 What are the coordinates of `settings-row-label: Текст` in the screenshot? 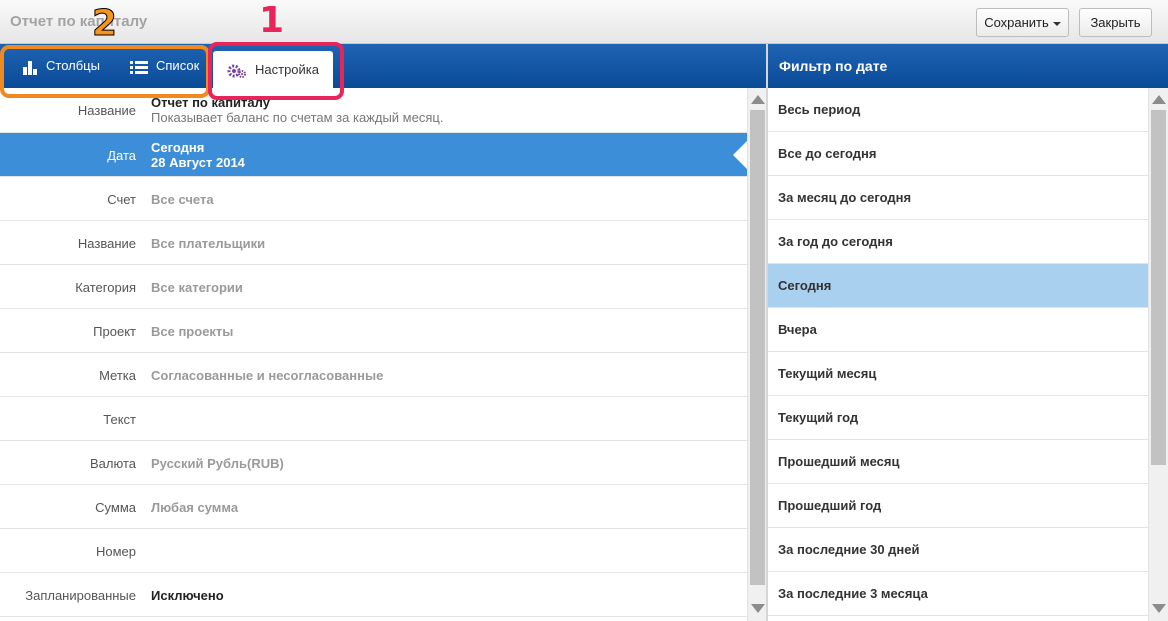 It's located at (119, 419).